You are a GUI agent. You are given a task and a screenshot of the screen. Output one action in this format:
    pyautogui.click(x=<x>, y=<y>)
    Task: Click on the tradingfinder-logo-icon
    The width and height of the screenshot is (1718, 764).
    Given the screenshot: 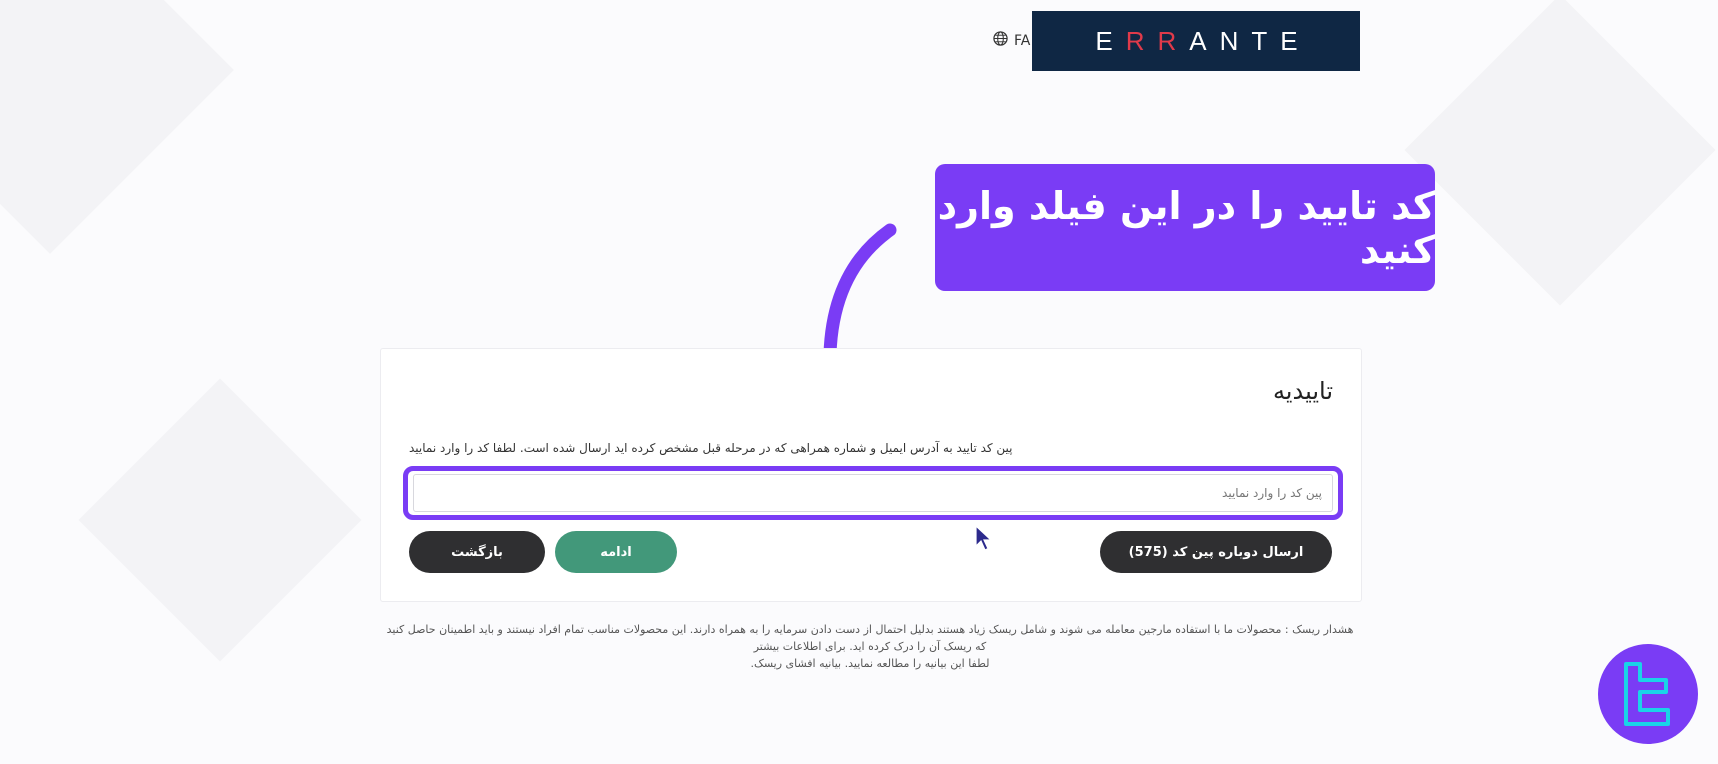 What is the action you would take?
    pyautogui.click(x=1648, y=694)
    